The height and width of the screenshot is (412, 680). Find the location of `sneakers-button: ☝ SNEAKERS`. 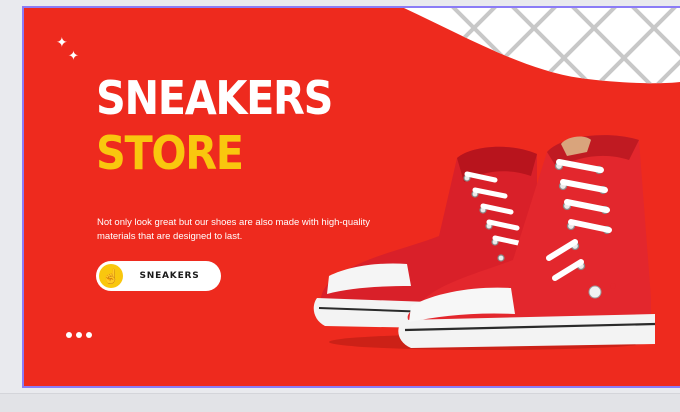

sneakers-button: ☝ SNEAKERS is located at coordinates (158, 276).